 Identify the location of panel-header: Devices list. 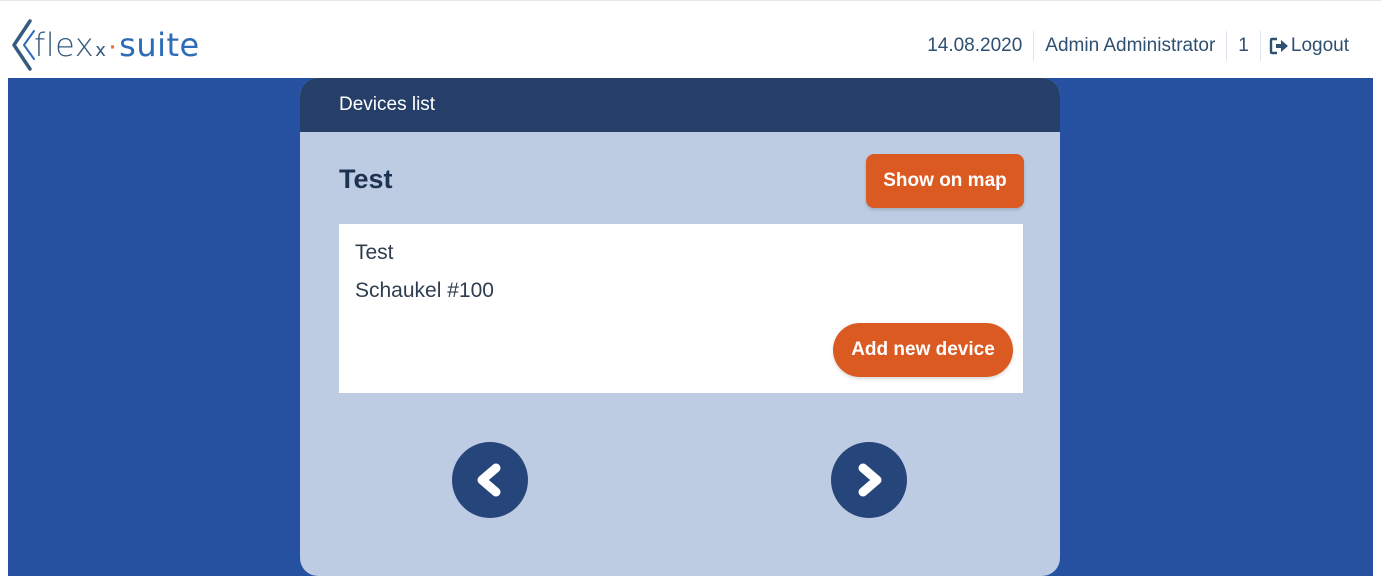
(680, 105).